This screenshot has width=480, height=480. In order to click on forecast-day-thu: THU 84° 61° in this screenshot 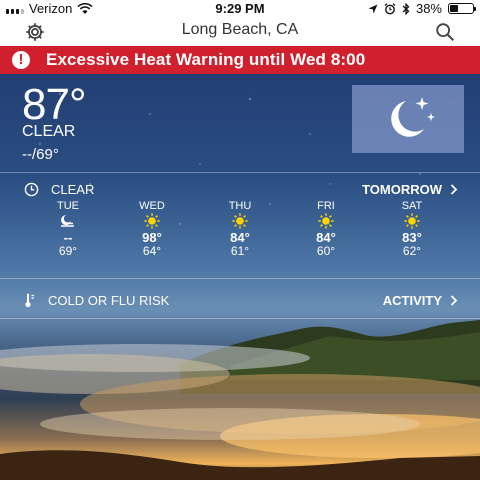, I will do `click(240, 229)`.